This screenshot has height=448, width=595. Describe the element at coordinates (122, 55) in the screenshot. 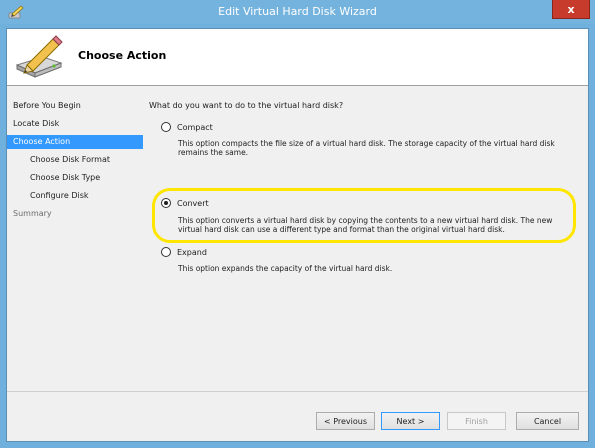

I see `page-title: Choose Action` at that location.